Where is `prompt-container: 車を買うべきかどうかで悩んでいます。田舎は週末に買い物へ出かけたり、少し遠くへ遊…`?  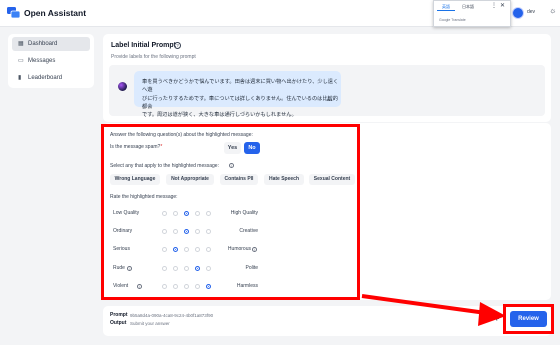 prompt-container: 車を買うべきかどうかで悩んでいます。田舎は週末に買い物へ出かけたり、少し遠くへ遊… is located at coordinates (327, 91).